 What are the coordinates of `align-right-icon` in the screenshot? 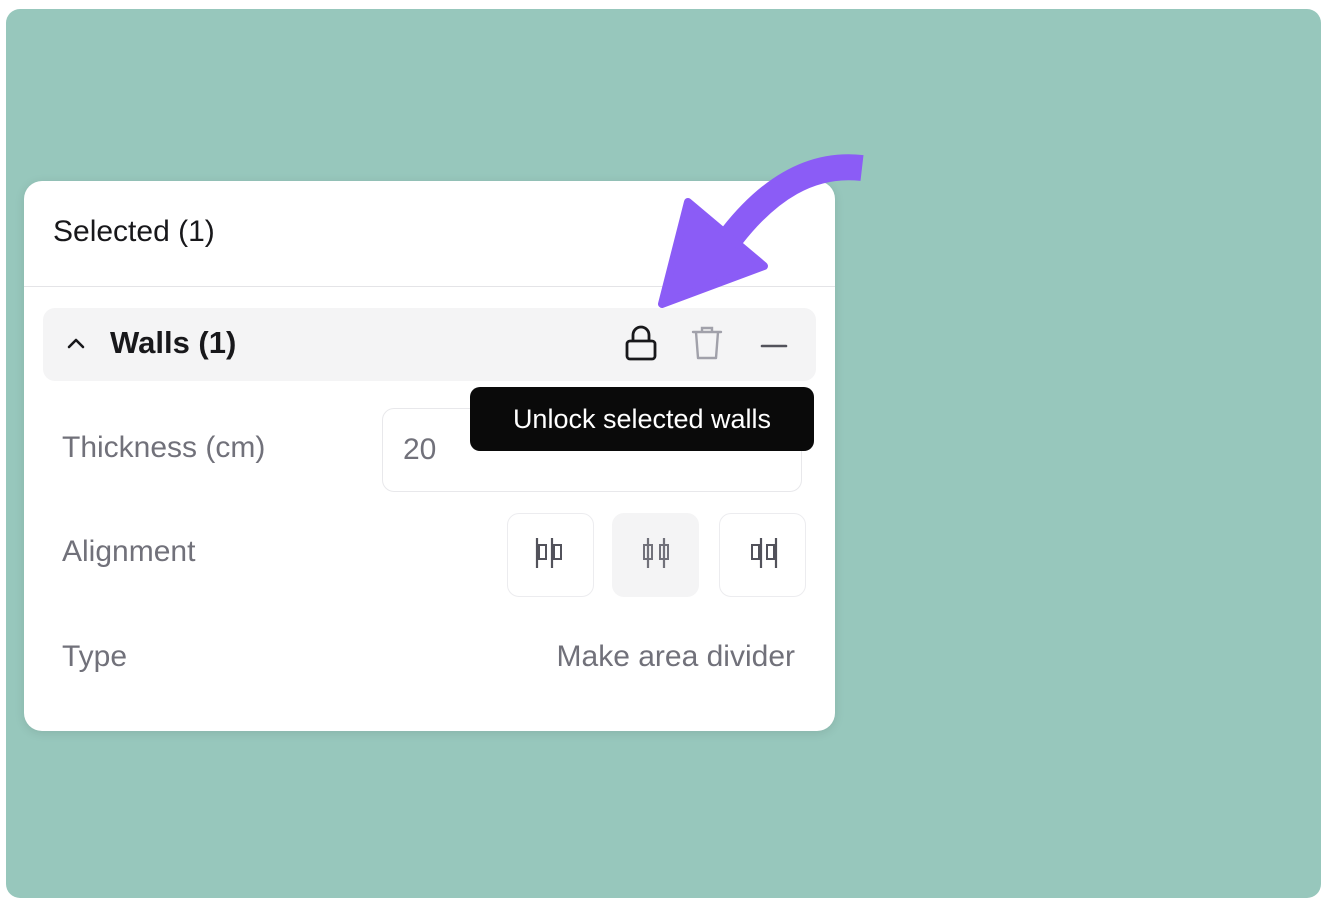 It's located at (763, 555).